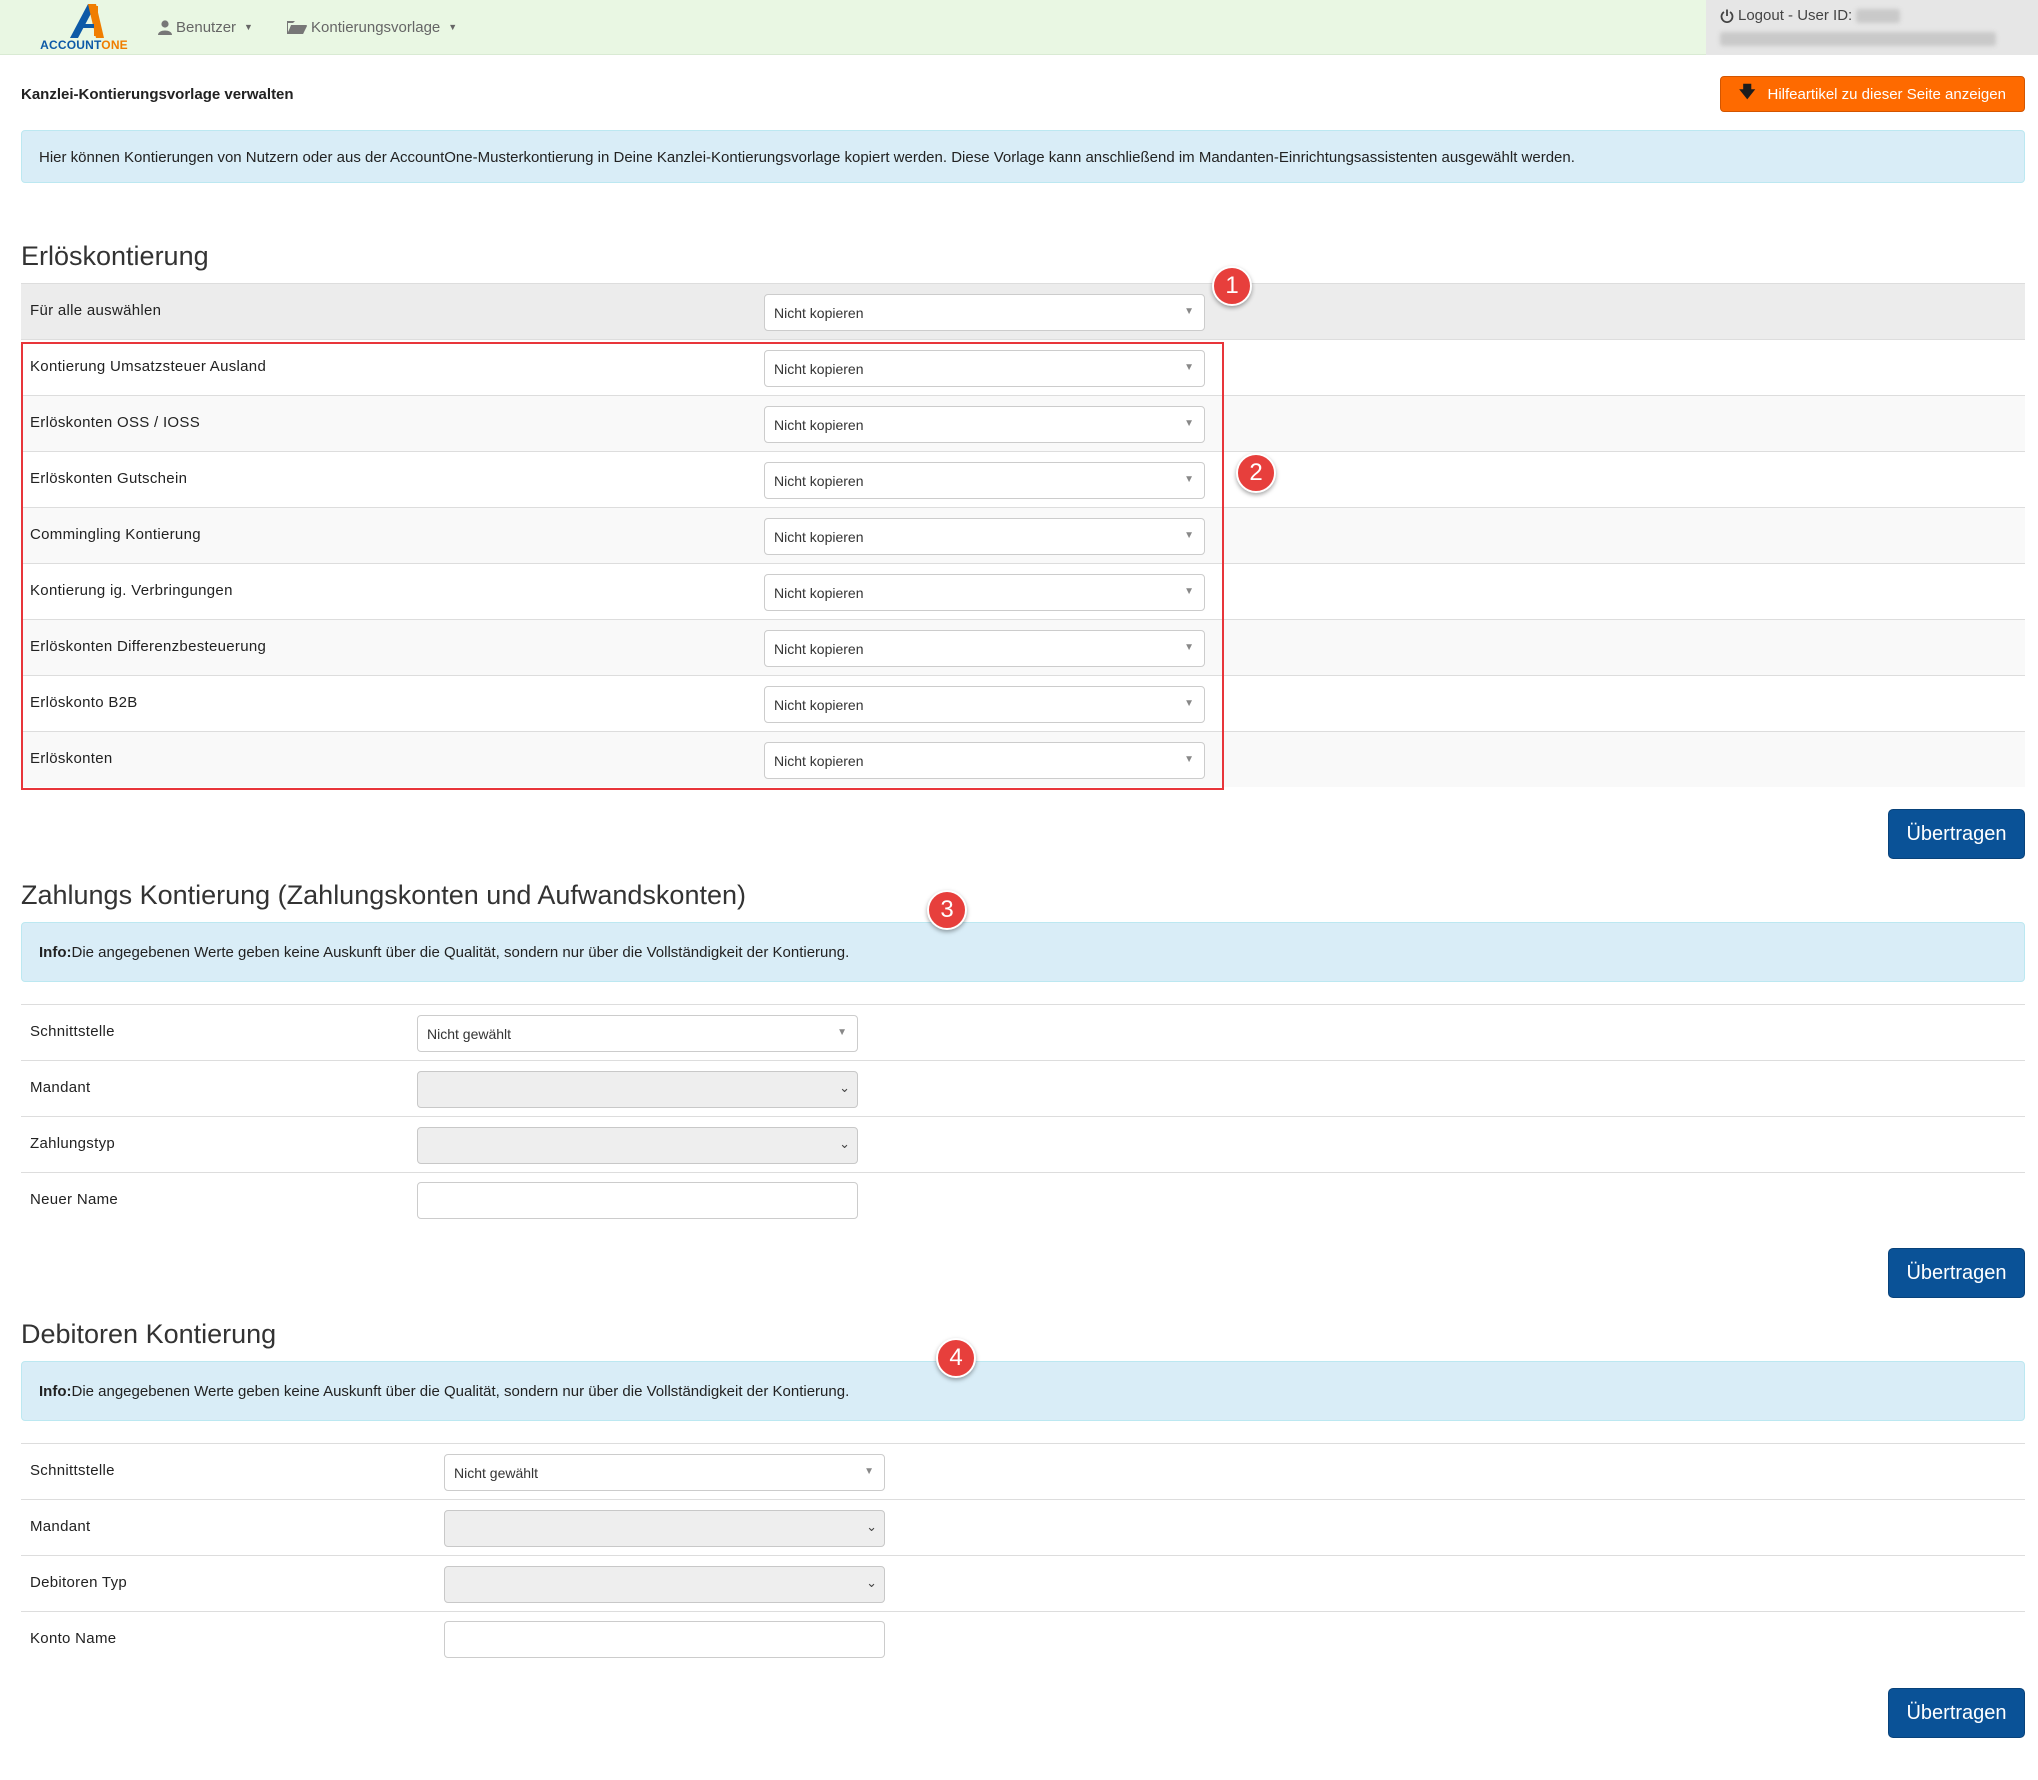 The height and width of the screenshot is (1780, 2038). What do you see at coordinates (1023, 1144) in the screenshot?
I see `zahlung-row-zahlungstyp: Zahlungstyp ⌄` at bounding box center [1023, 1144].